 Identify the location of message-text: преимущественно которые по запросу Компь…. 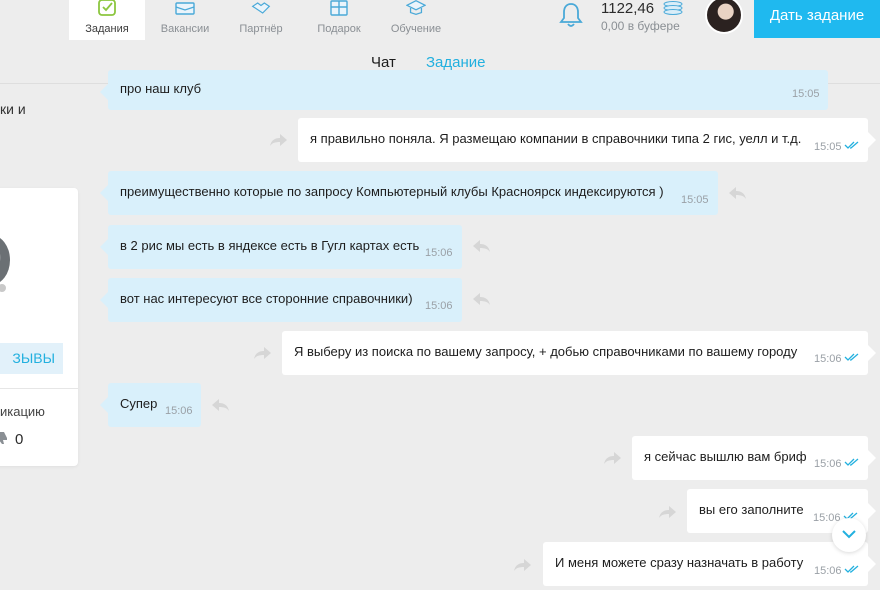
(392, 191).